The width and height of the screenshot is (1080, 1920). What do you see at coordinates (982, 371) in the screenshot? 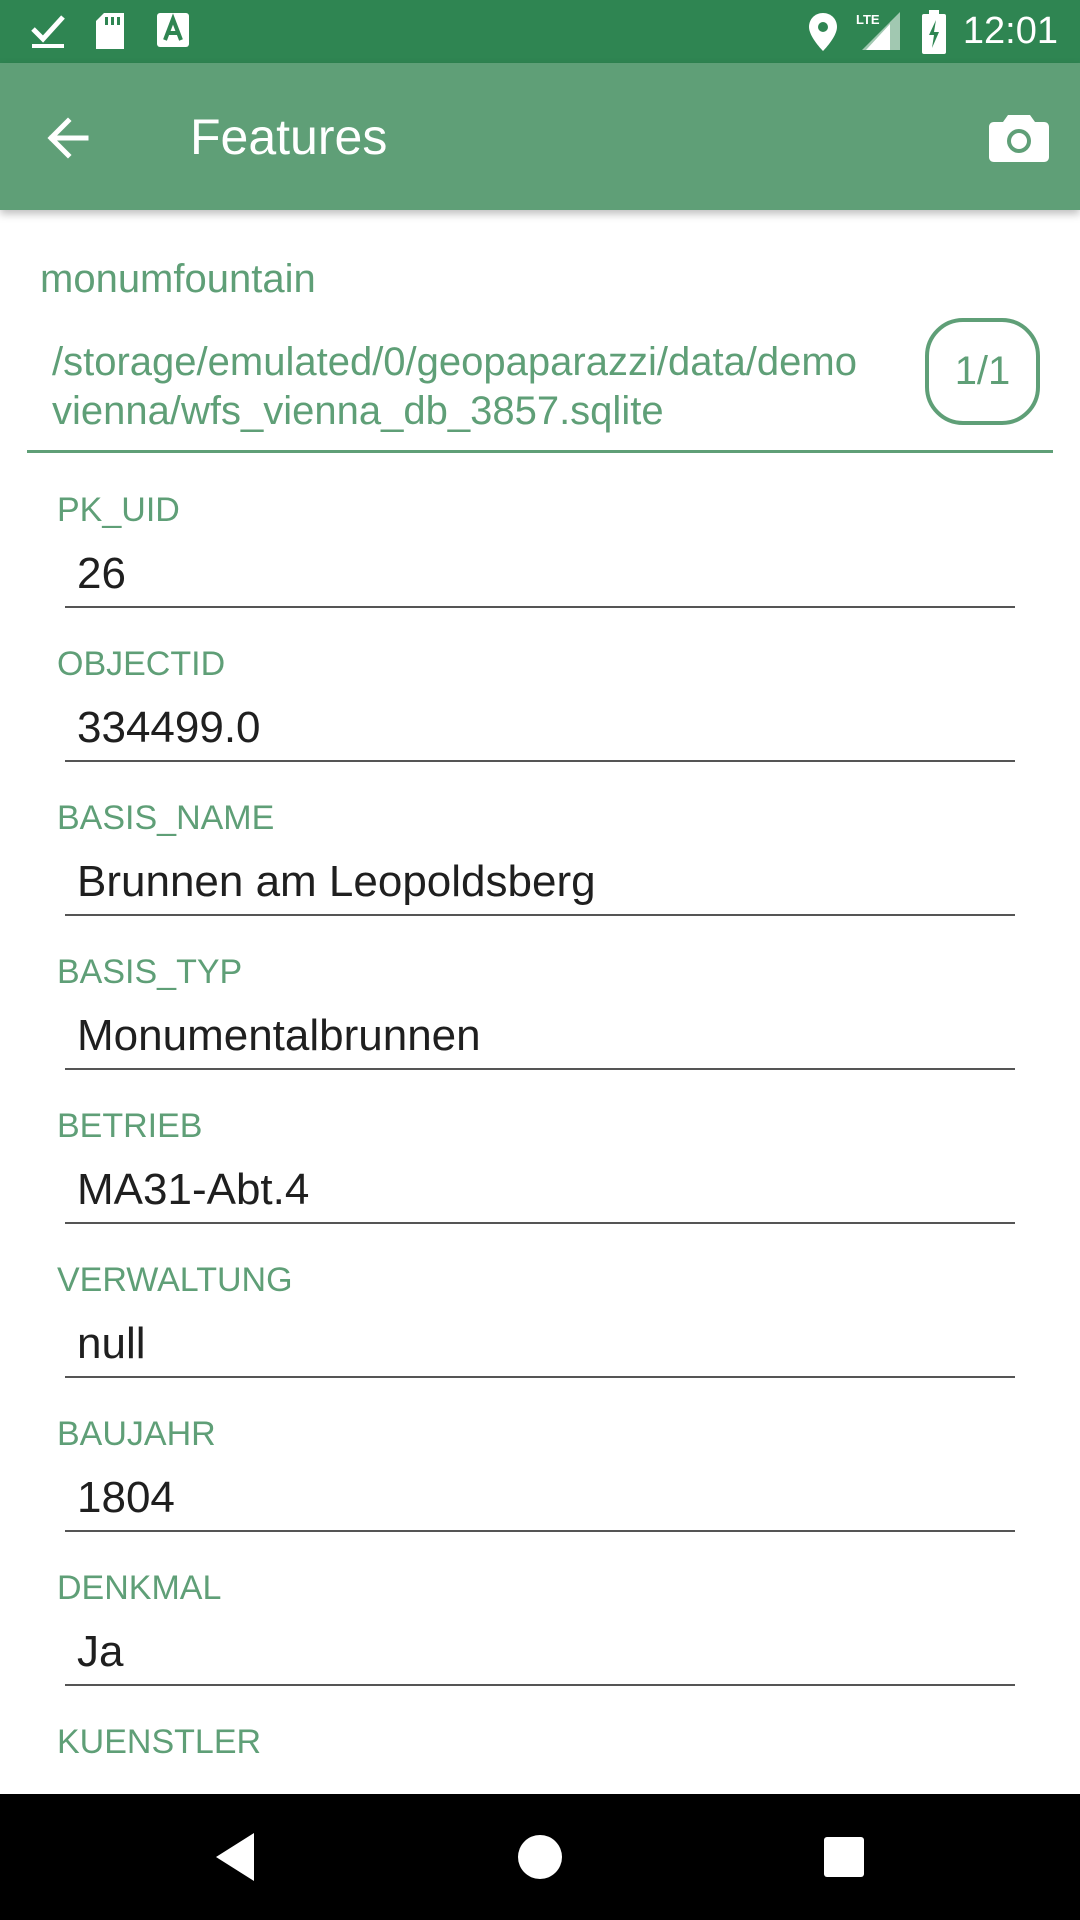
I see `feature-counter-badge: 1/1` at bounding box center [982, 371].